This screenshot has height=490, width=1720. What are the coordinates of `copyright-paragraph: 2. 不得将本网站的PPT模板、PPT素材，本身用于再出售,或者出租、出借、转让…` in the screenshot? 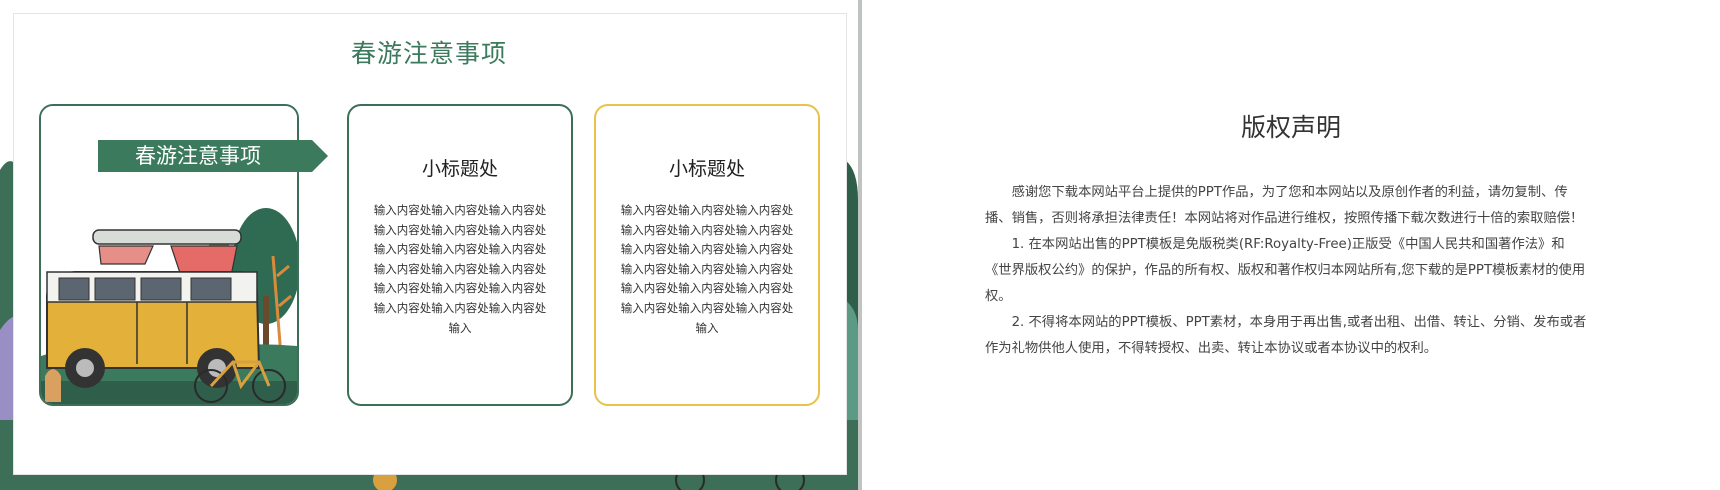 It's located at (1286, 335).